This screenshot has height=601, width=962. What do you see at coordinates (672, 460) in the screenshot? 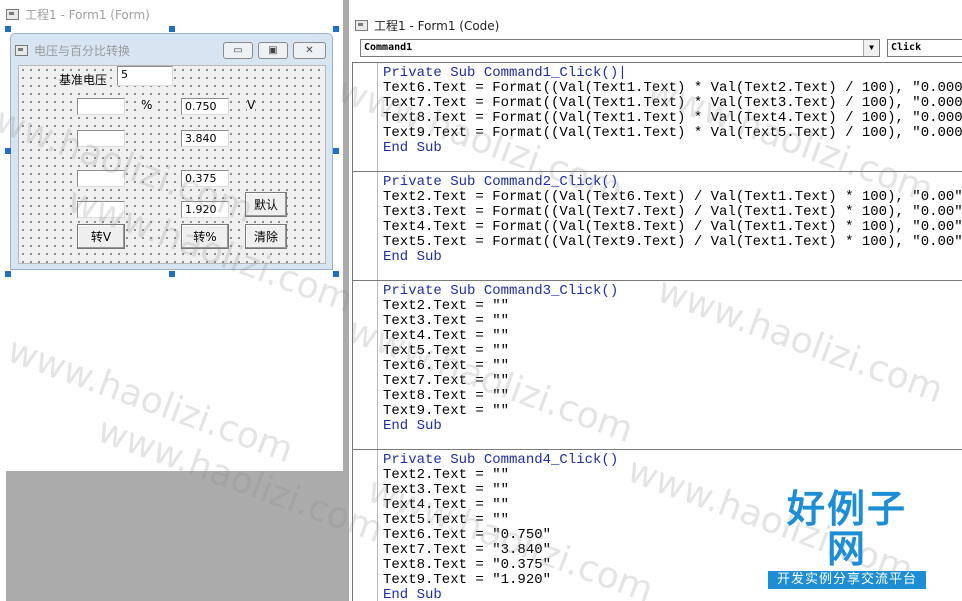
I see `code-line: Private Sub Command4_Click()` at bounding box center [672, 460].